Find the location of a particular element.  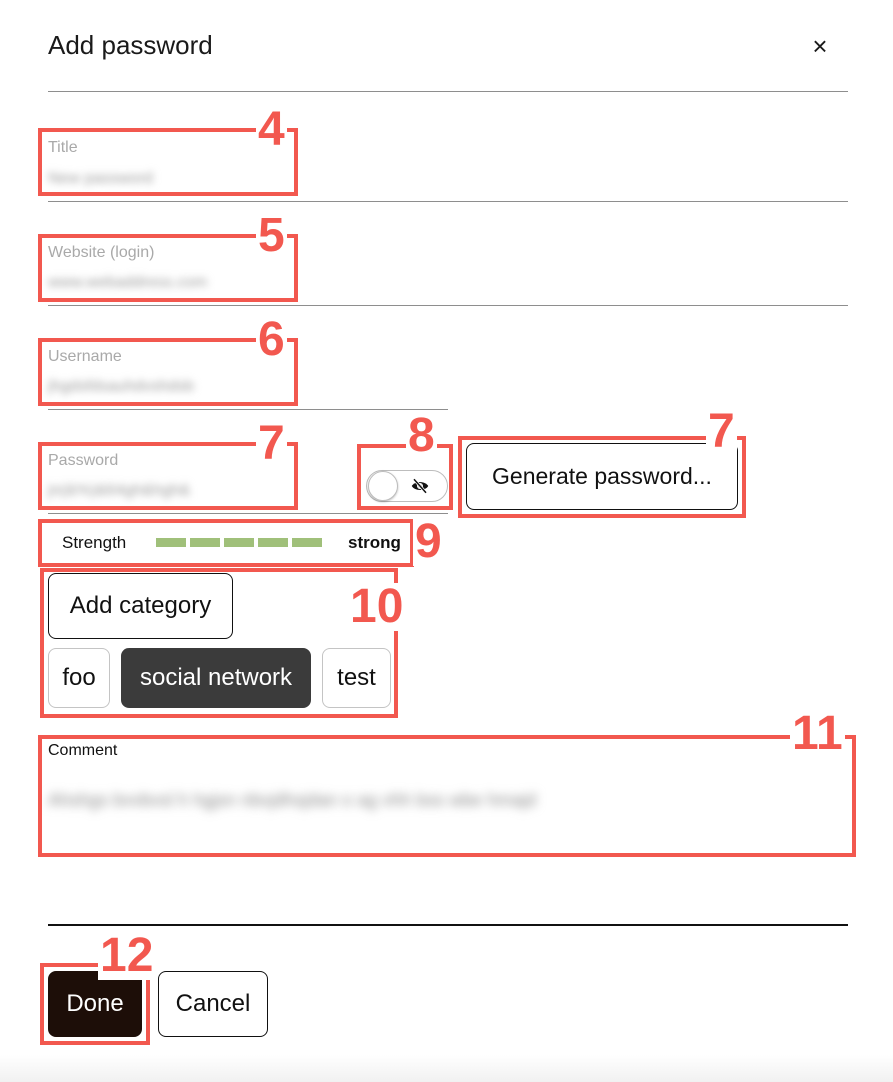

password-label: Password is located at coordinates (83, 460).